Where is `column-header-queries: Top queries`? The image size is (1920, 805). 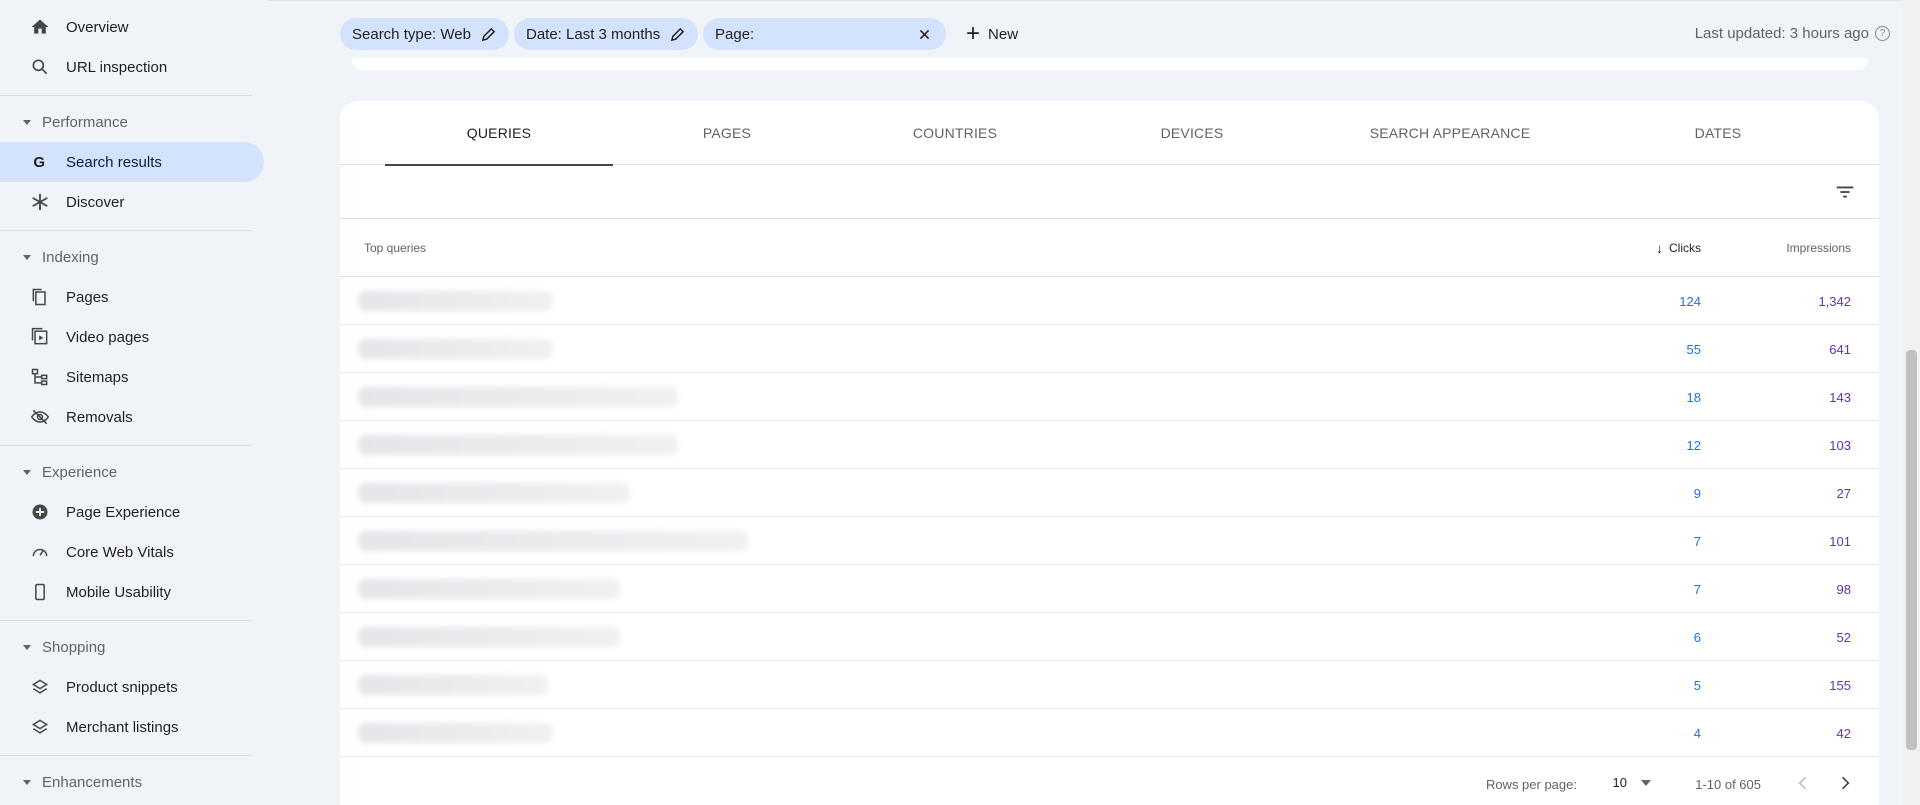
column-header-queries: Top queries is located at coordinates (395, 248).